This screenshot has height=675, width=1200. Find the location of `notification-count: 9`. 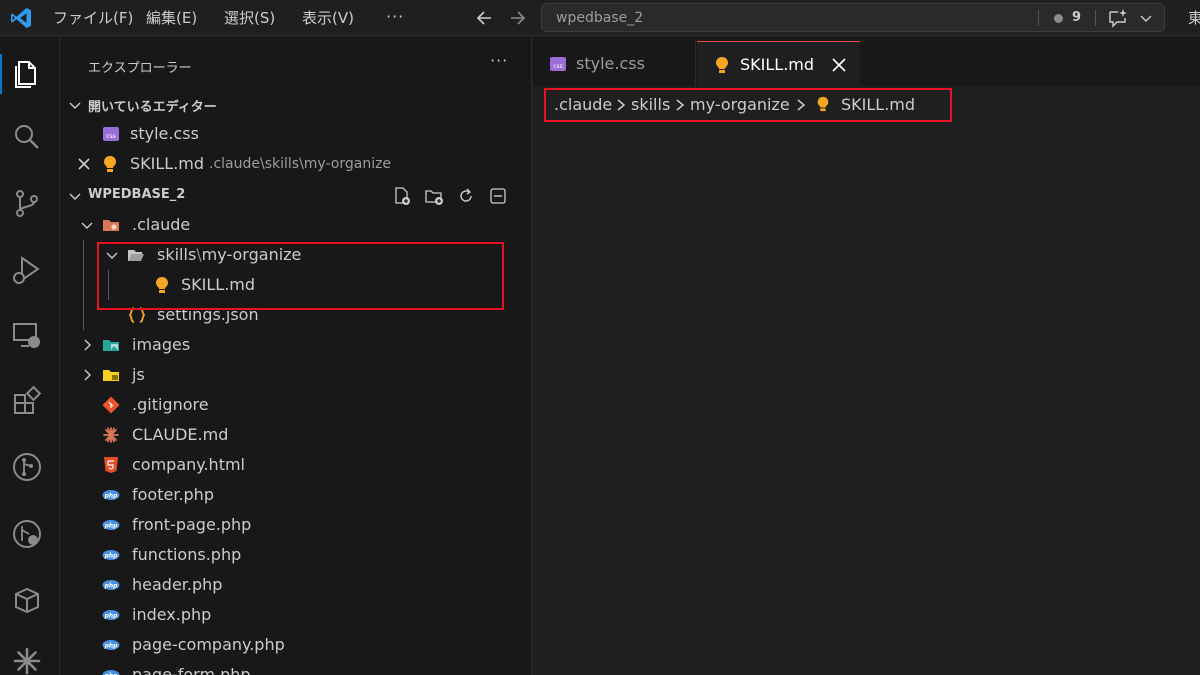

notification-count: 9 is located at coordinates (1077, 17).